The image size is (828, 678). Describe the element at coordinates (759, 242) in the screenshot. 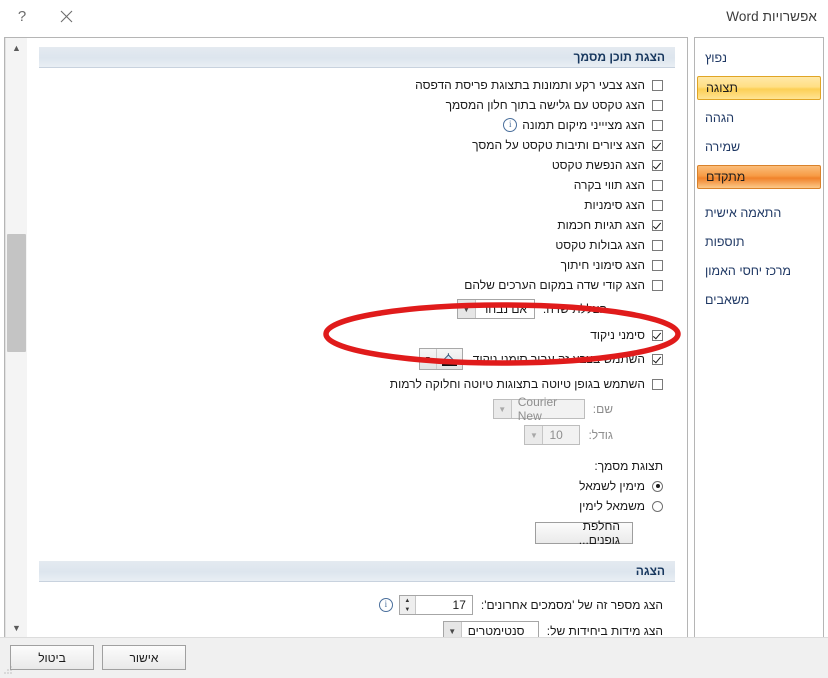

I see `sidebar-item-addins: תוספות` at that location.